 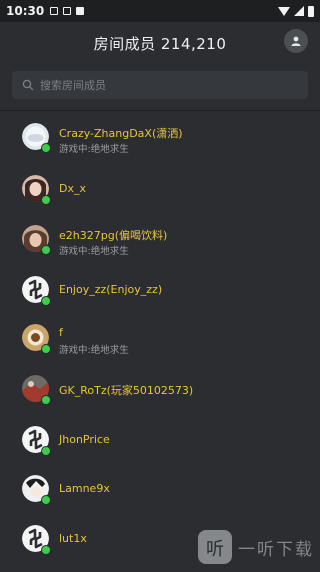 What do you see at coordinates (160, 197) in the screenshot?
I see `member-item: Dx_x` at bounding box center [160, 197].